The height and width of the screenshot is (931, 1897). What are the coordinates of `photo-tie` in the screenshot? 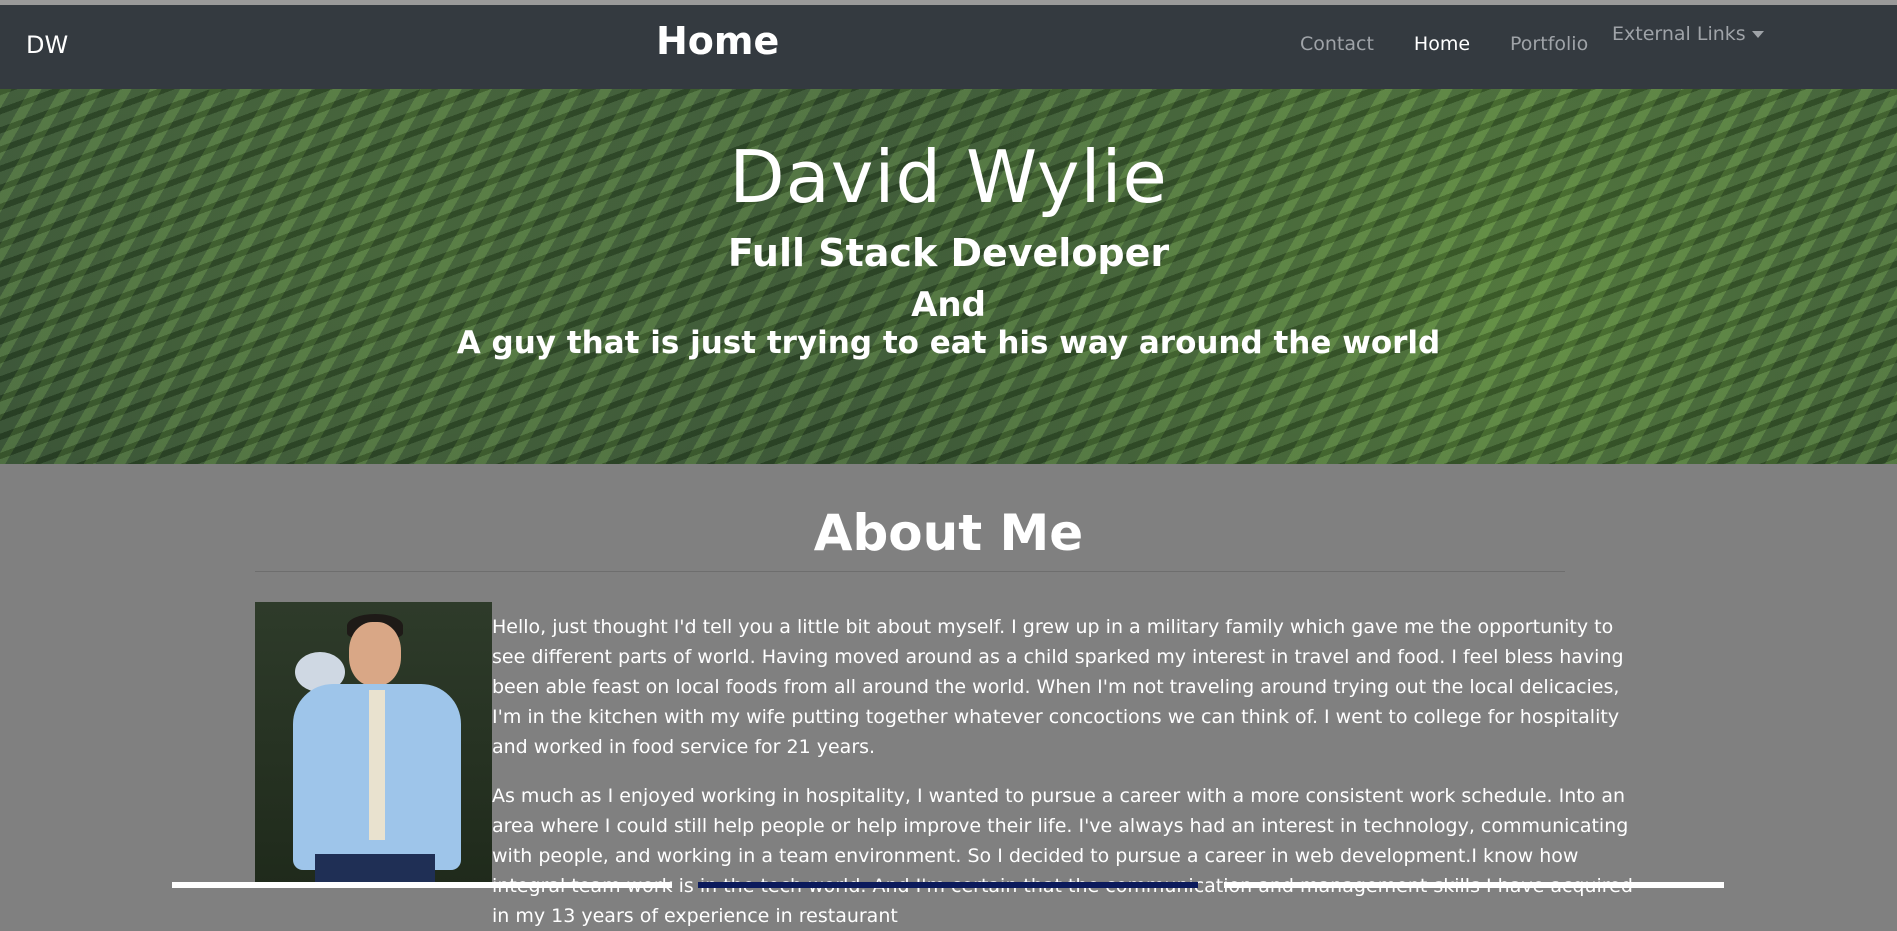 It's located at (377, 765).